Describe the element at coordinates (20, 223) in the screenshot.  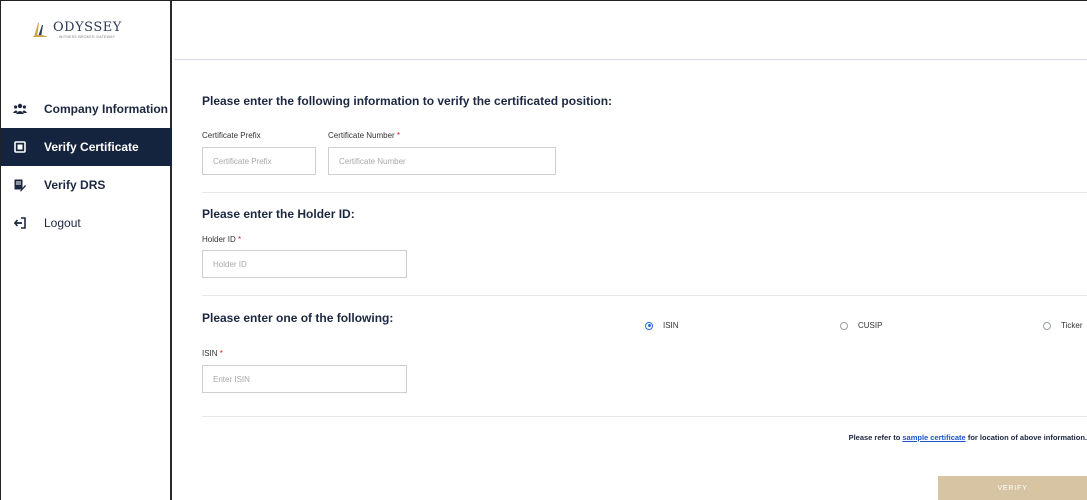
I see `logout-icon` at that location.